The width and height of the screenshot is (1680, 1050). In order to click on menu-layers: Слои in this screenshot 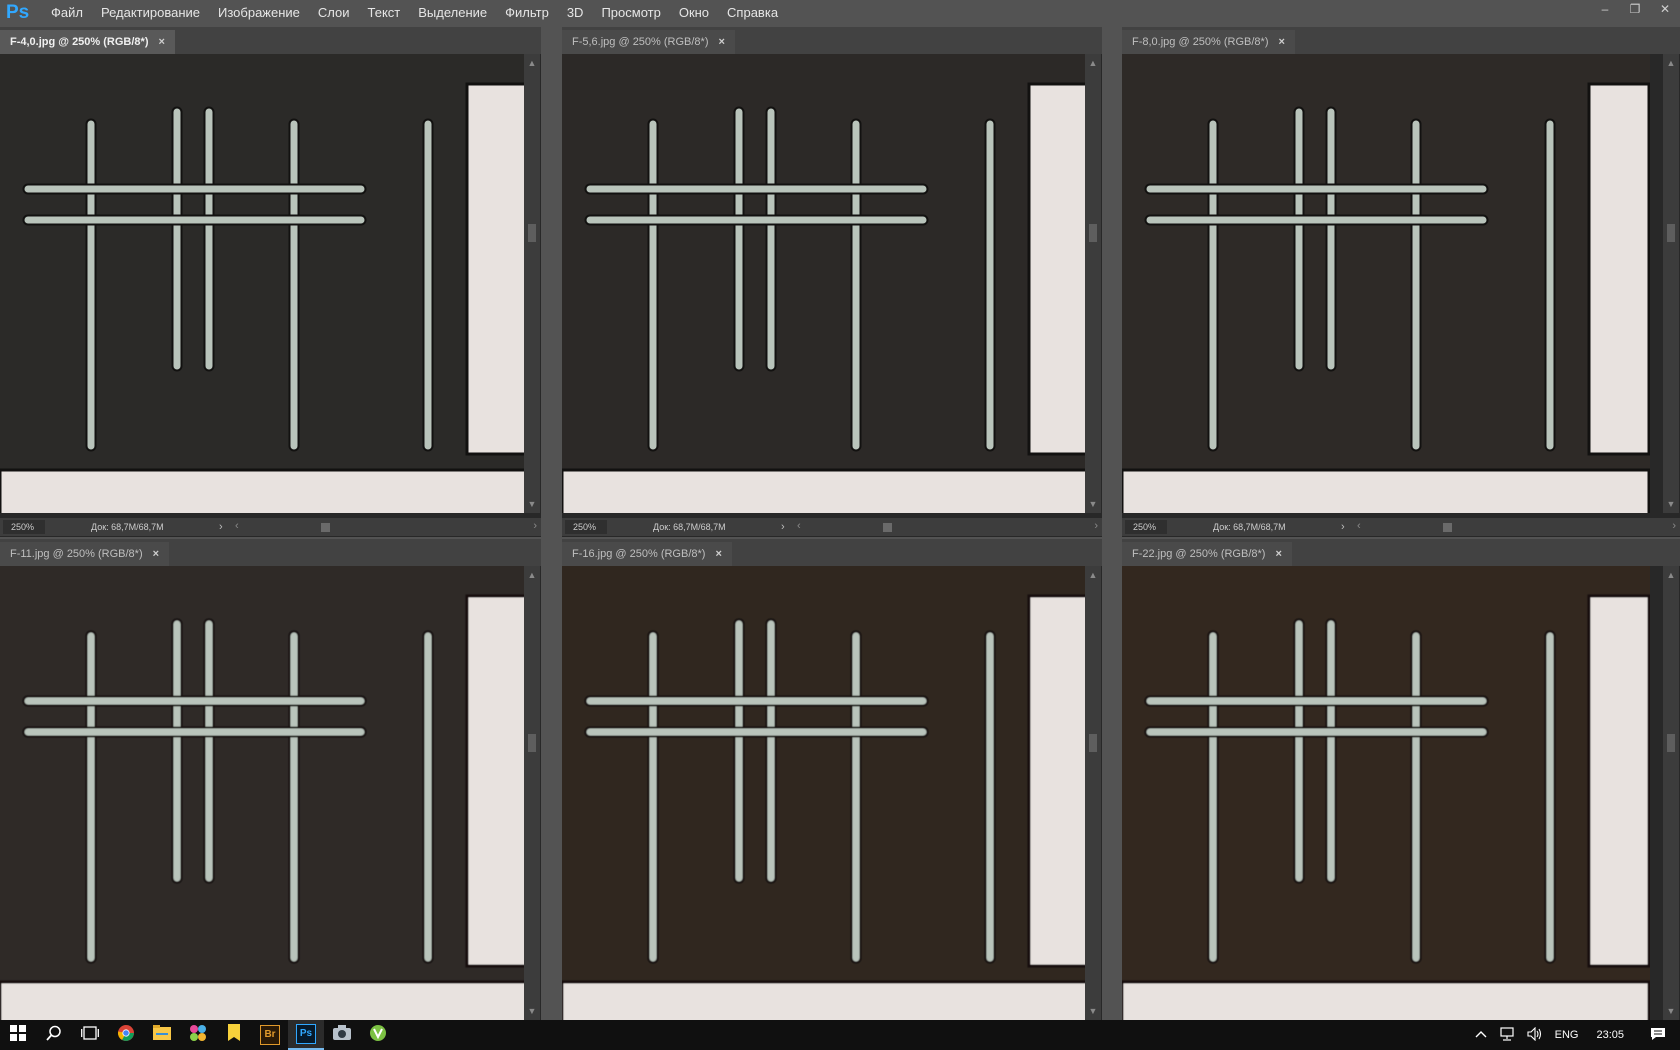, I will do `click(334, 13)`.